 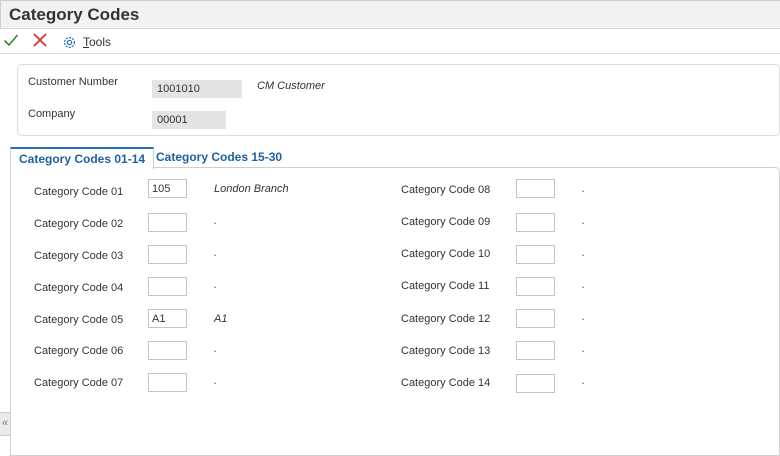 What do you see at coordinates (291, 86) in the screenshot?
I see `customer-name-text: CM Customer` at bounding box center [291, 86].